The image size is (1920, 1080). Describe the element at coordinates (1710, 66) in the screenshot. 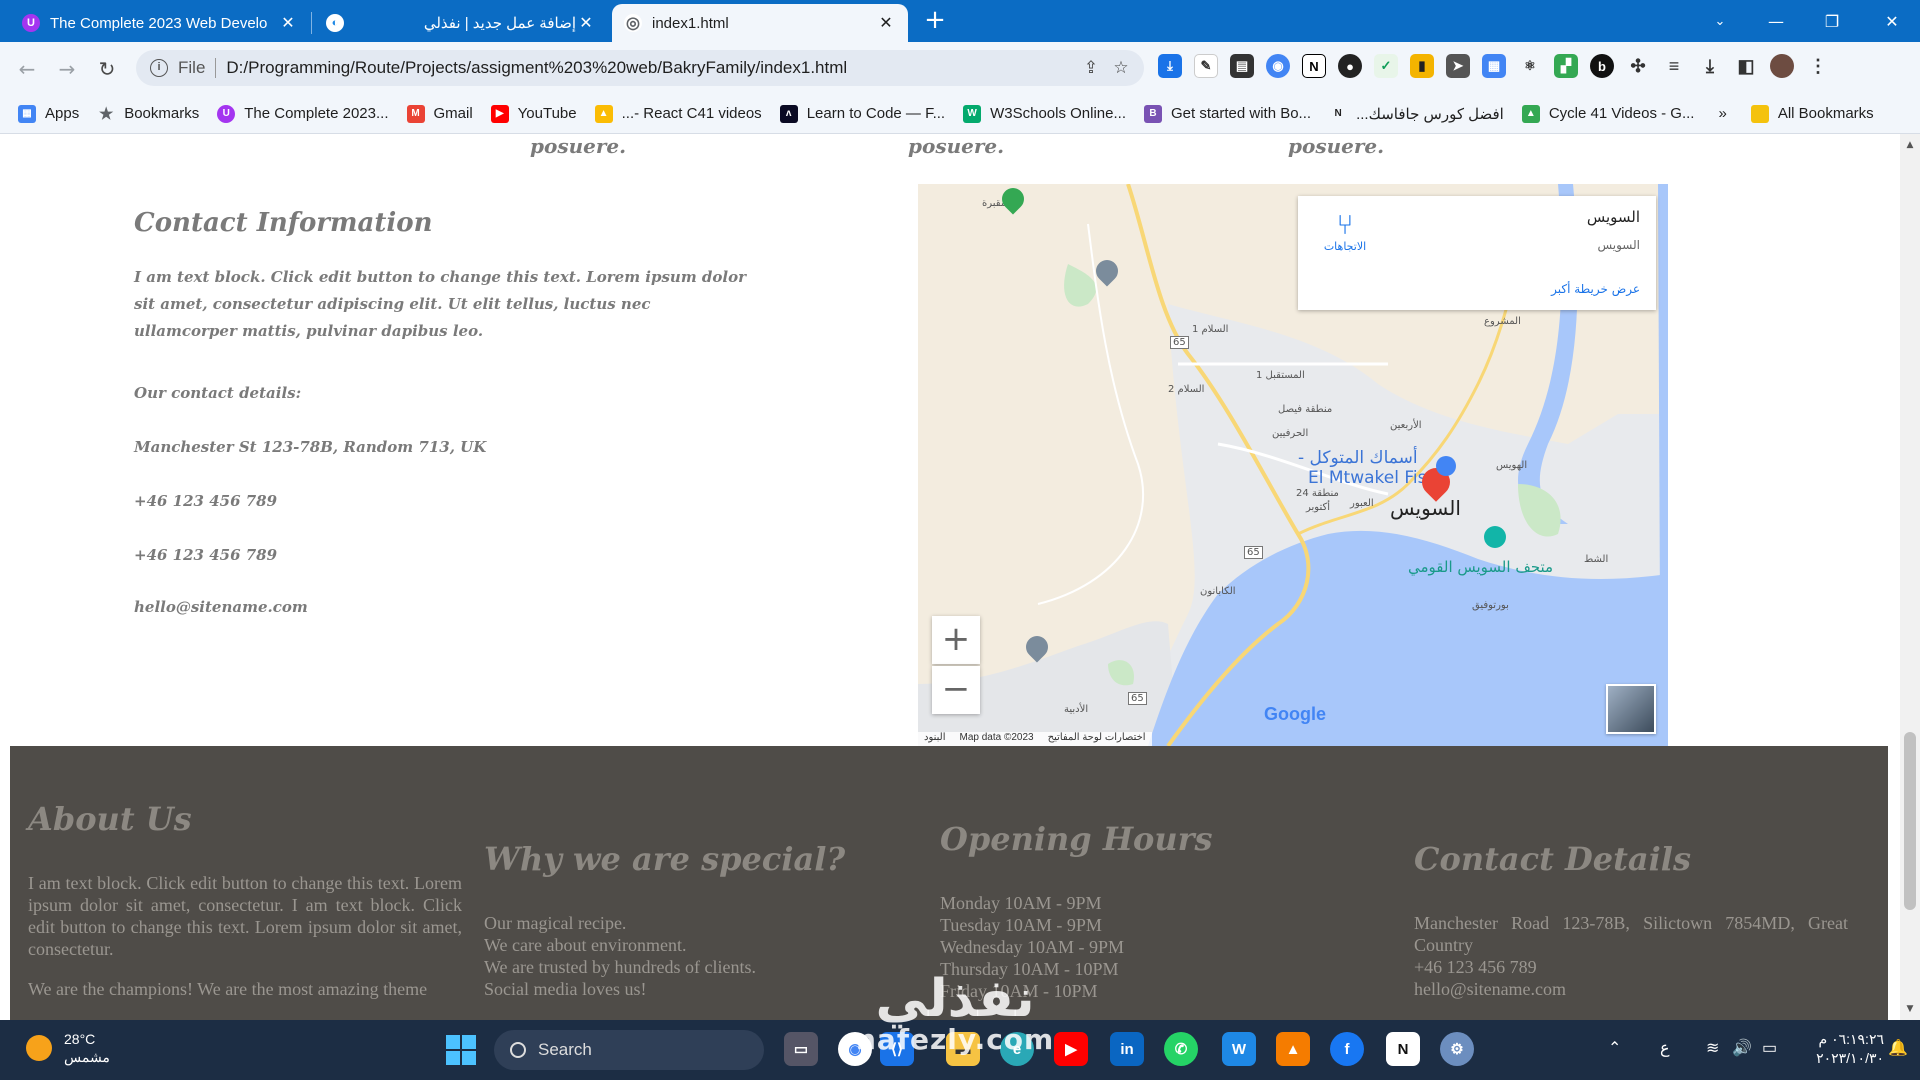

I see `downloads-icon: ⤓` at that location.